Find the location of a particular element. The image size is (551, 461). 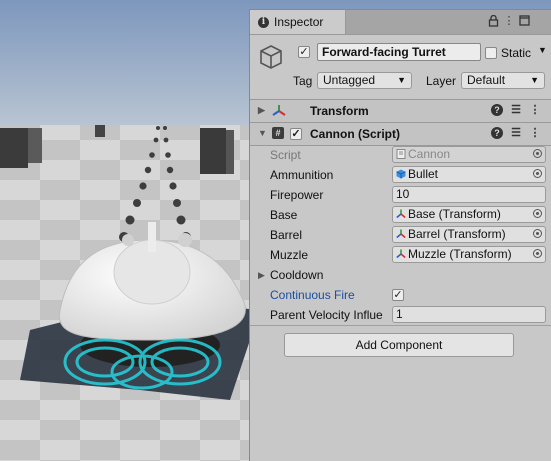

transform-header-icons: ? ☰ ⋮ is located at coordinates (521, 111).